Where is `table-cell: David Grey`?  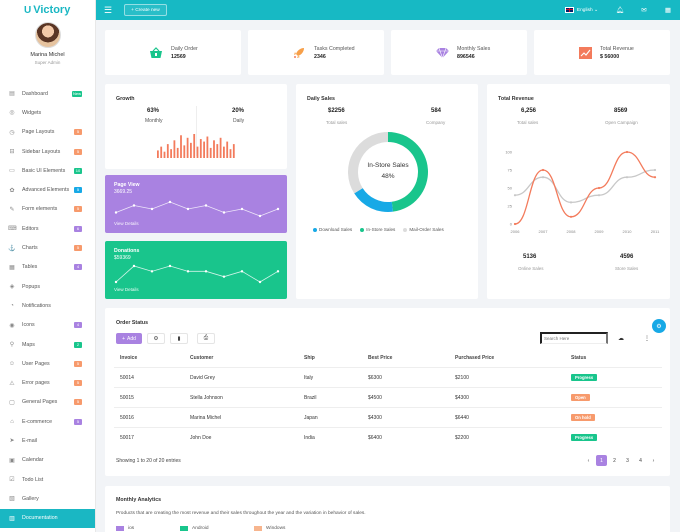 table-cell: David Grey is located at coordinates (203, 378).